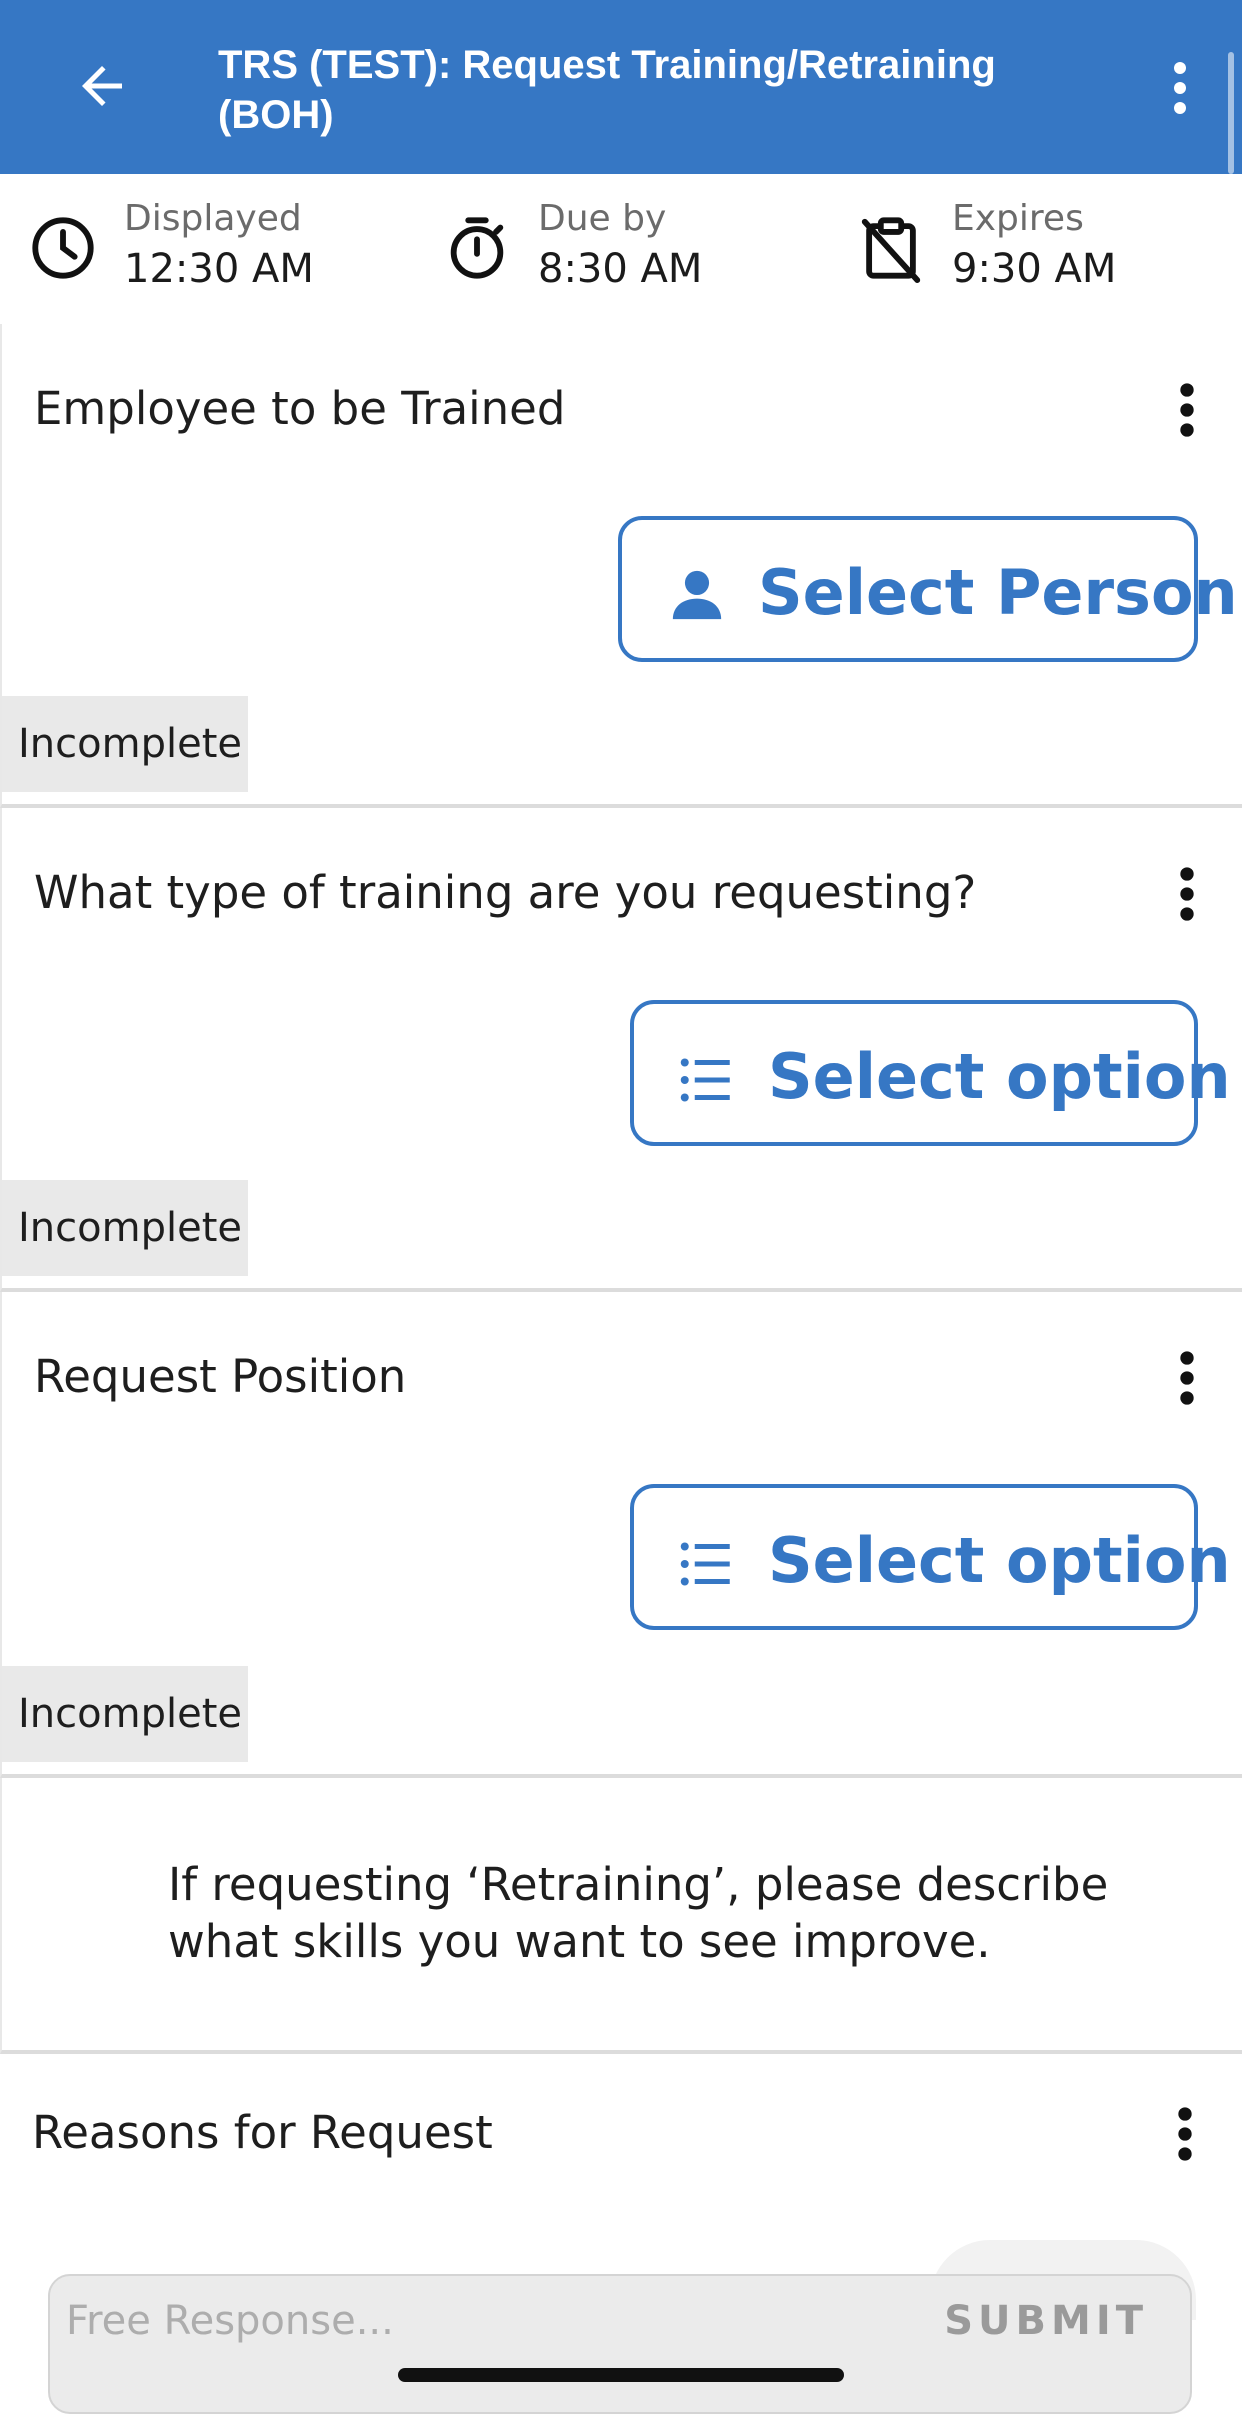 This screenshot has height=2414, width=1242. What do you see at coordinates (891, 250) in the screenshot?
I see `clipboard-off-icon` at bounding box center [891, 250].